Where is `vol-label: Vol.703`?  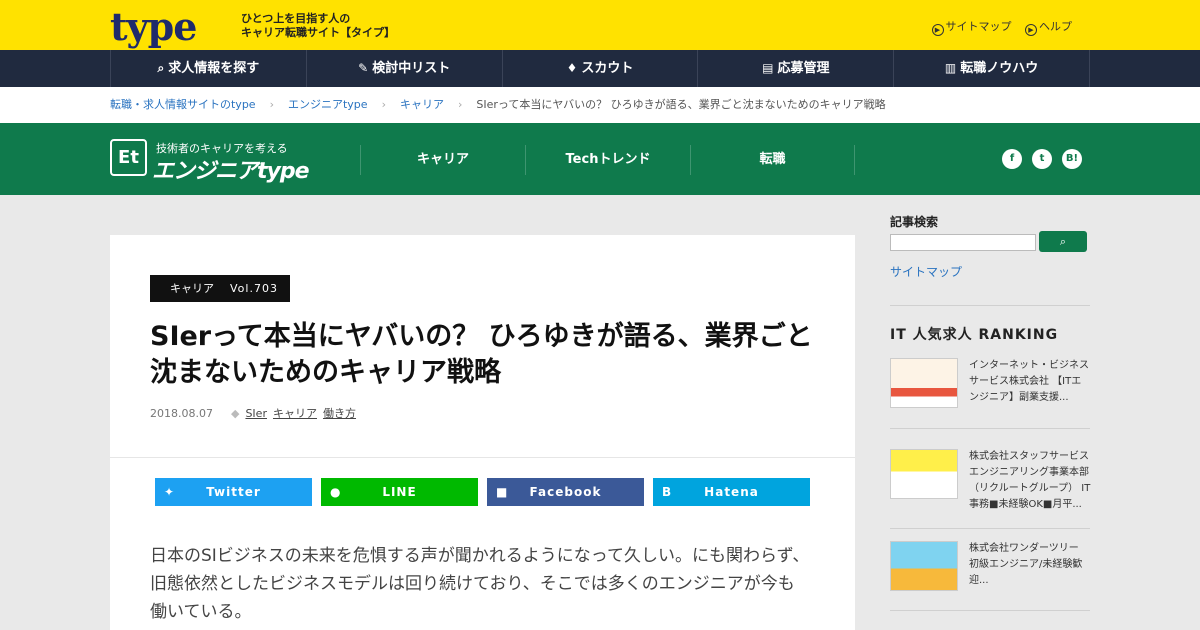 vol-label: Vol.703 is located at coordinates (254, 288).